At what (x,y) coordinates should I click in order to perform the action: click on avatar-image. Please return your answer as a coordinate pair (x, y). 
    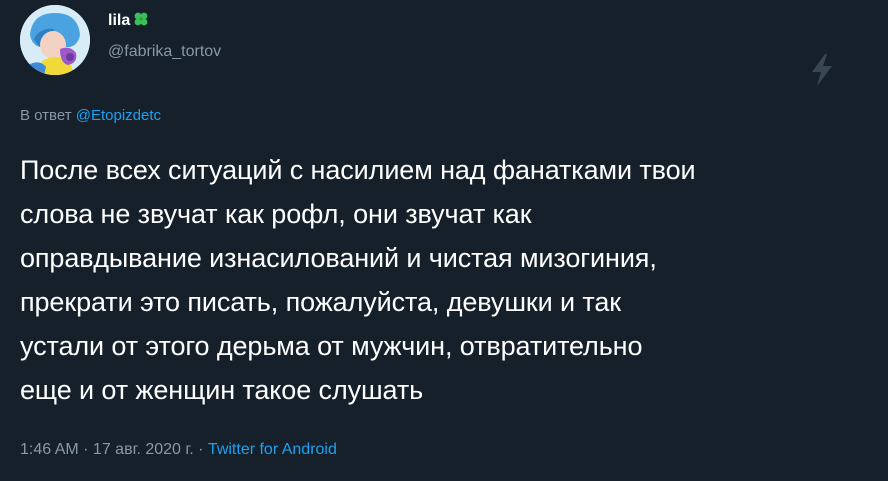
    Looking at the image, I should click on (55, 40).